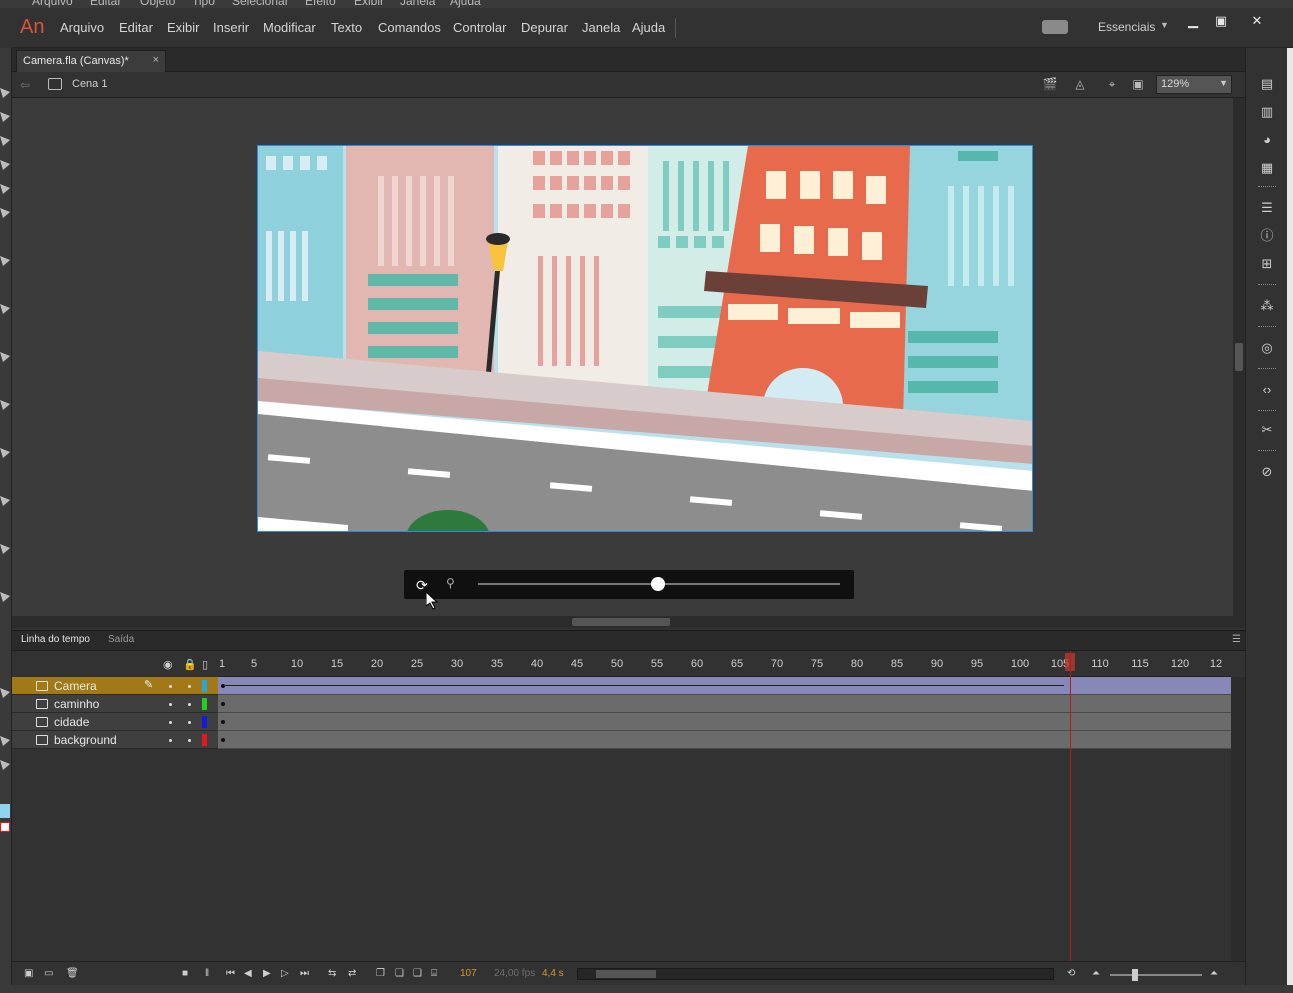 The image size is (1293, 993). What do you see at coordinates (230, 973) in the screenshot?
I see `first-frame-icon: ⏮` at bounding box center [230, 973].